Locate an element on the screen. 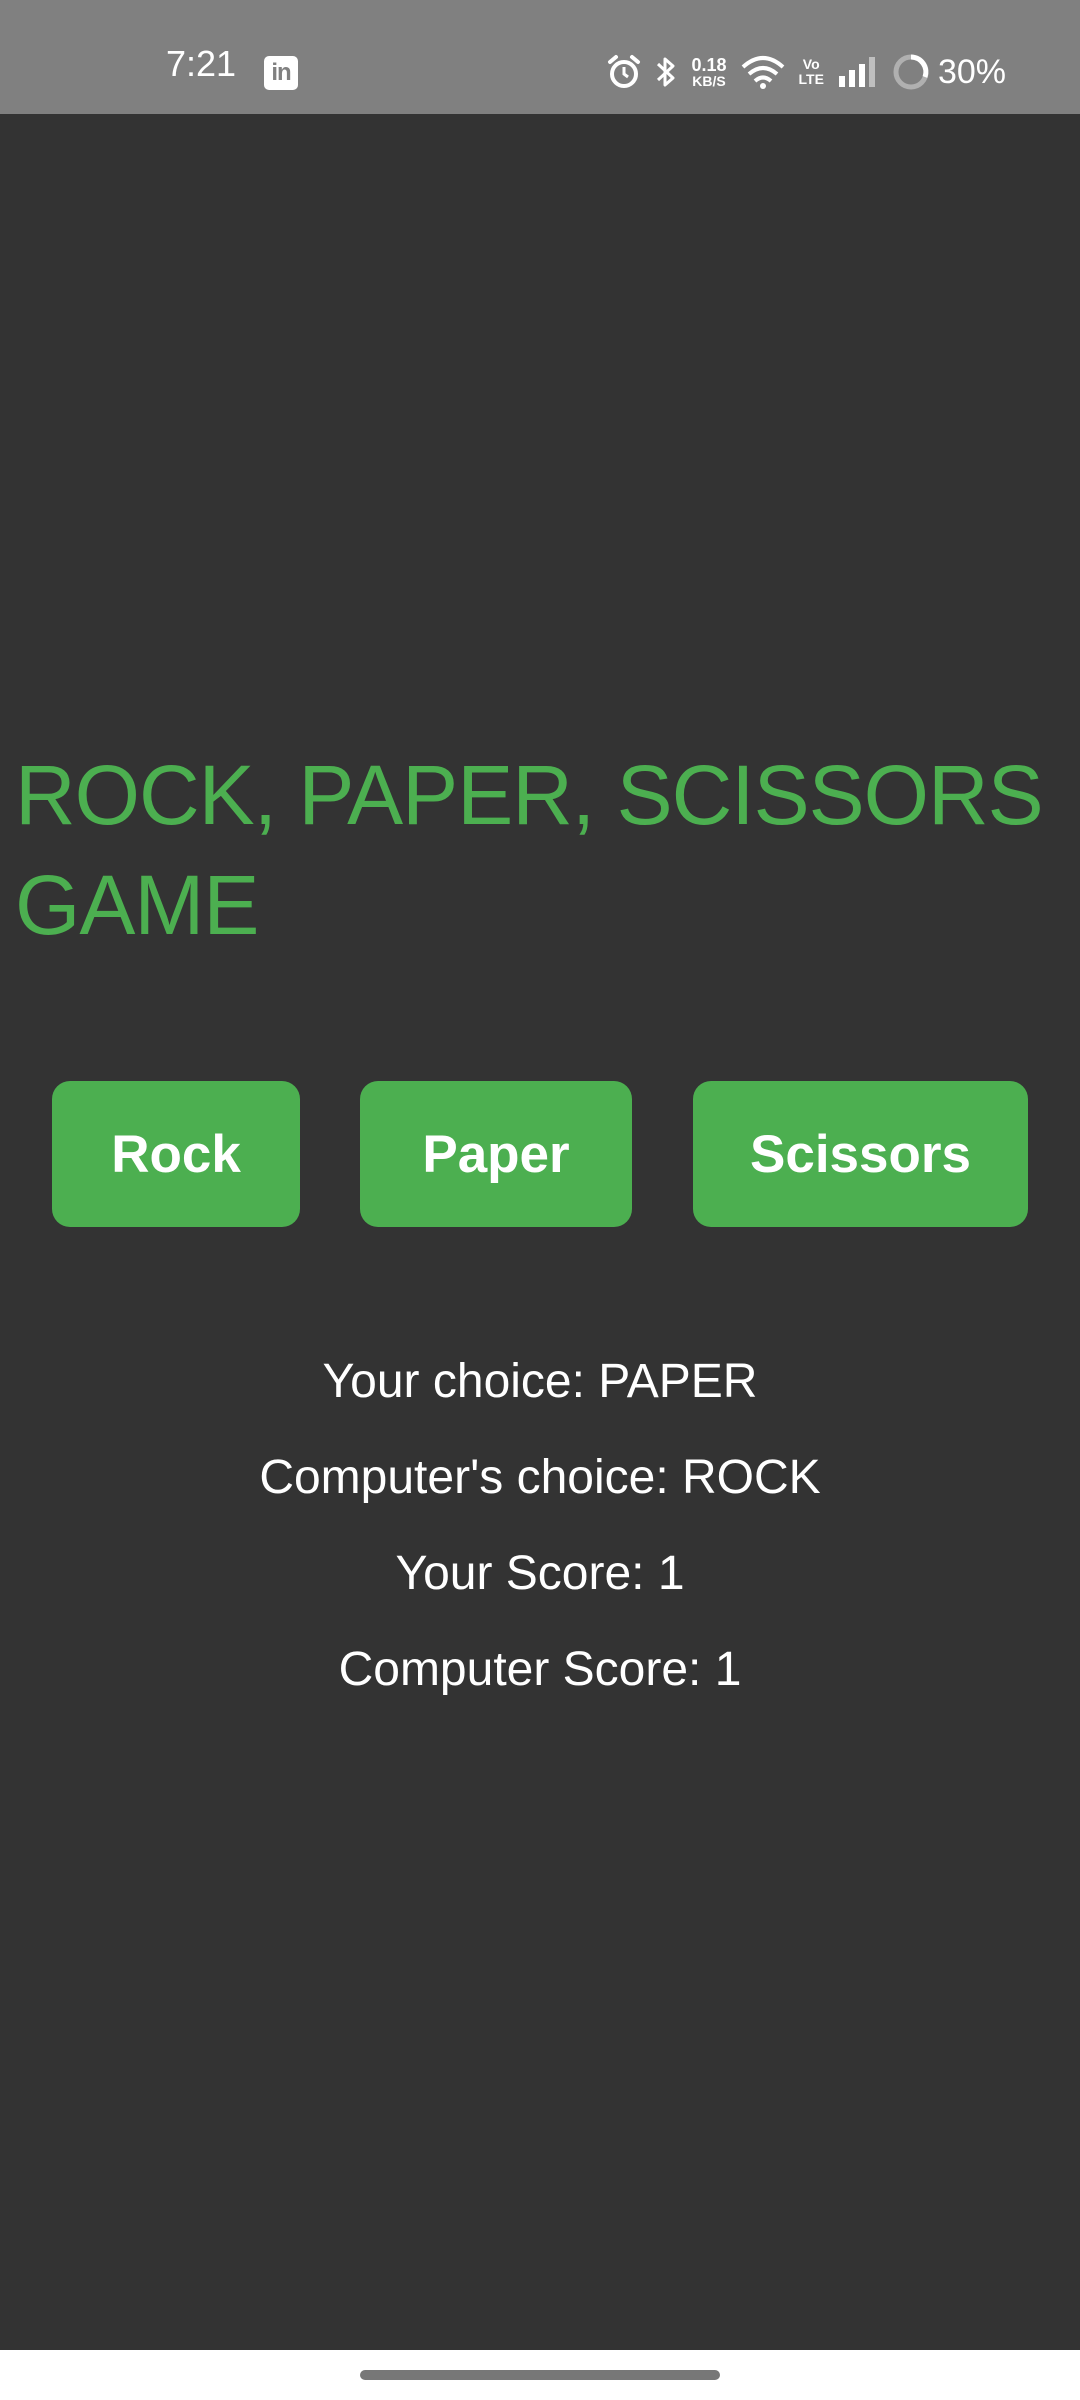 This screenshot has height=2400, width=1080. paper-button: Paper is located at coordinates (496, 1154).